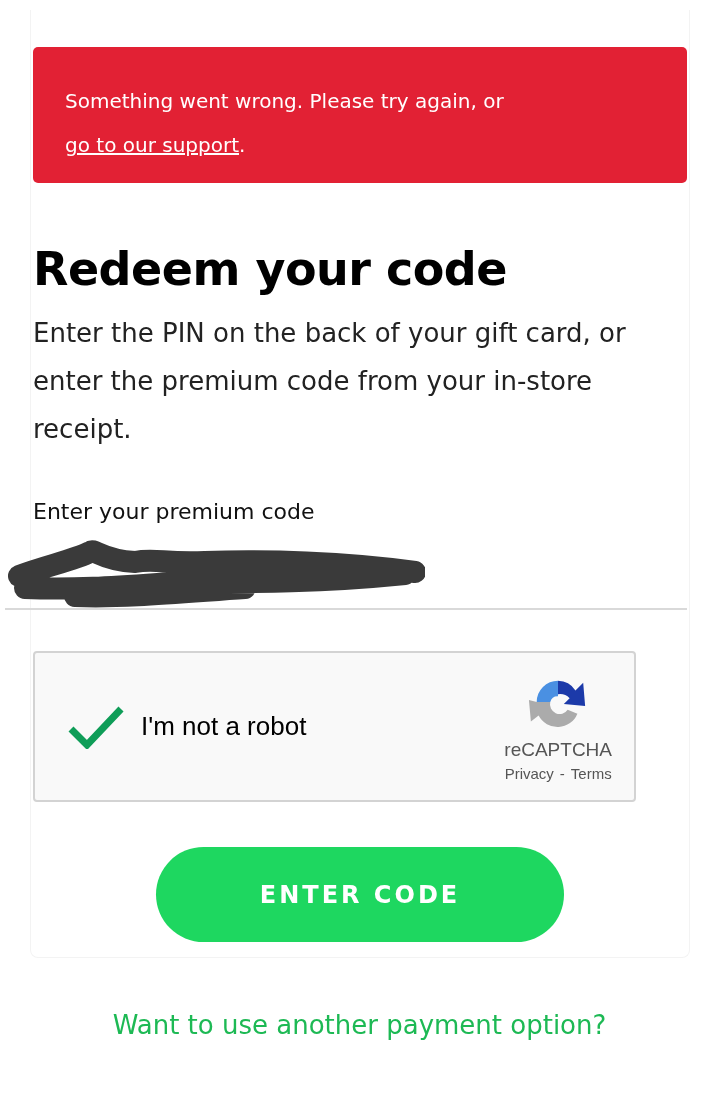  I want to click on error-message: Something went wrong. Please try again, or go to our support., so click(285, 123).